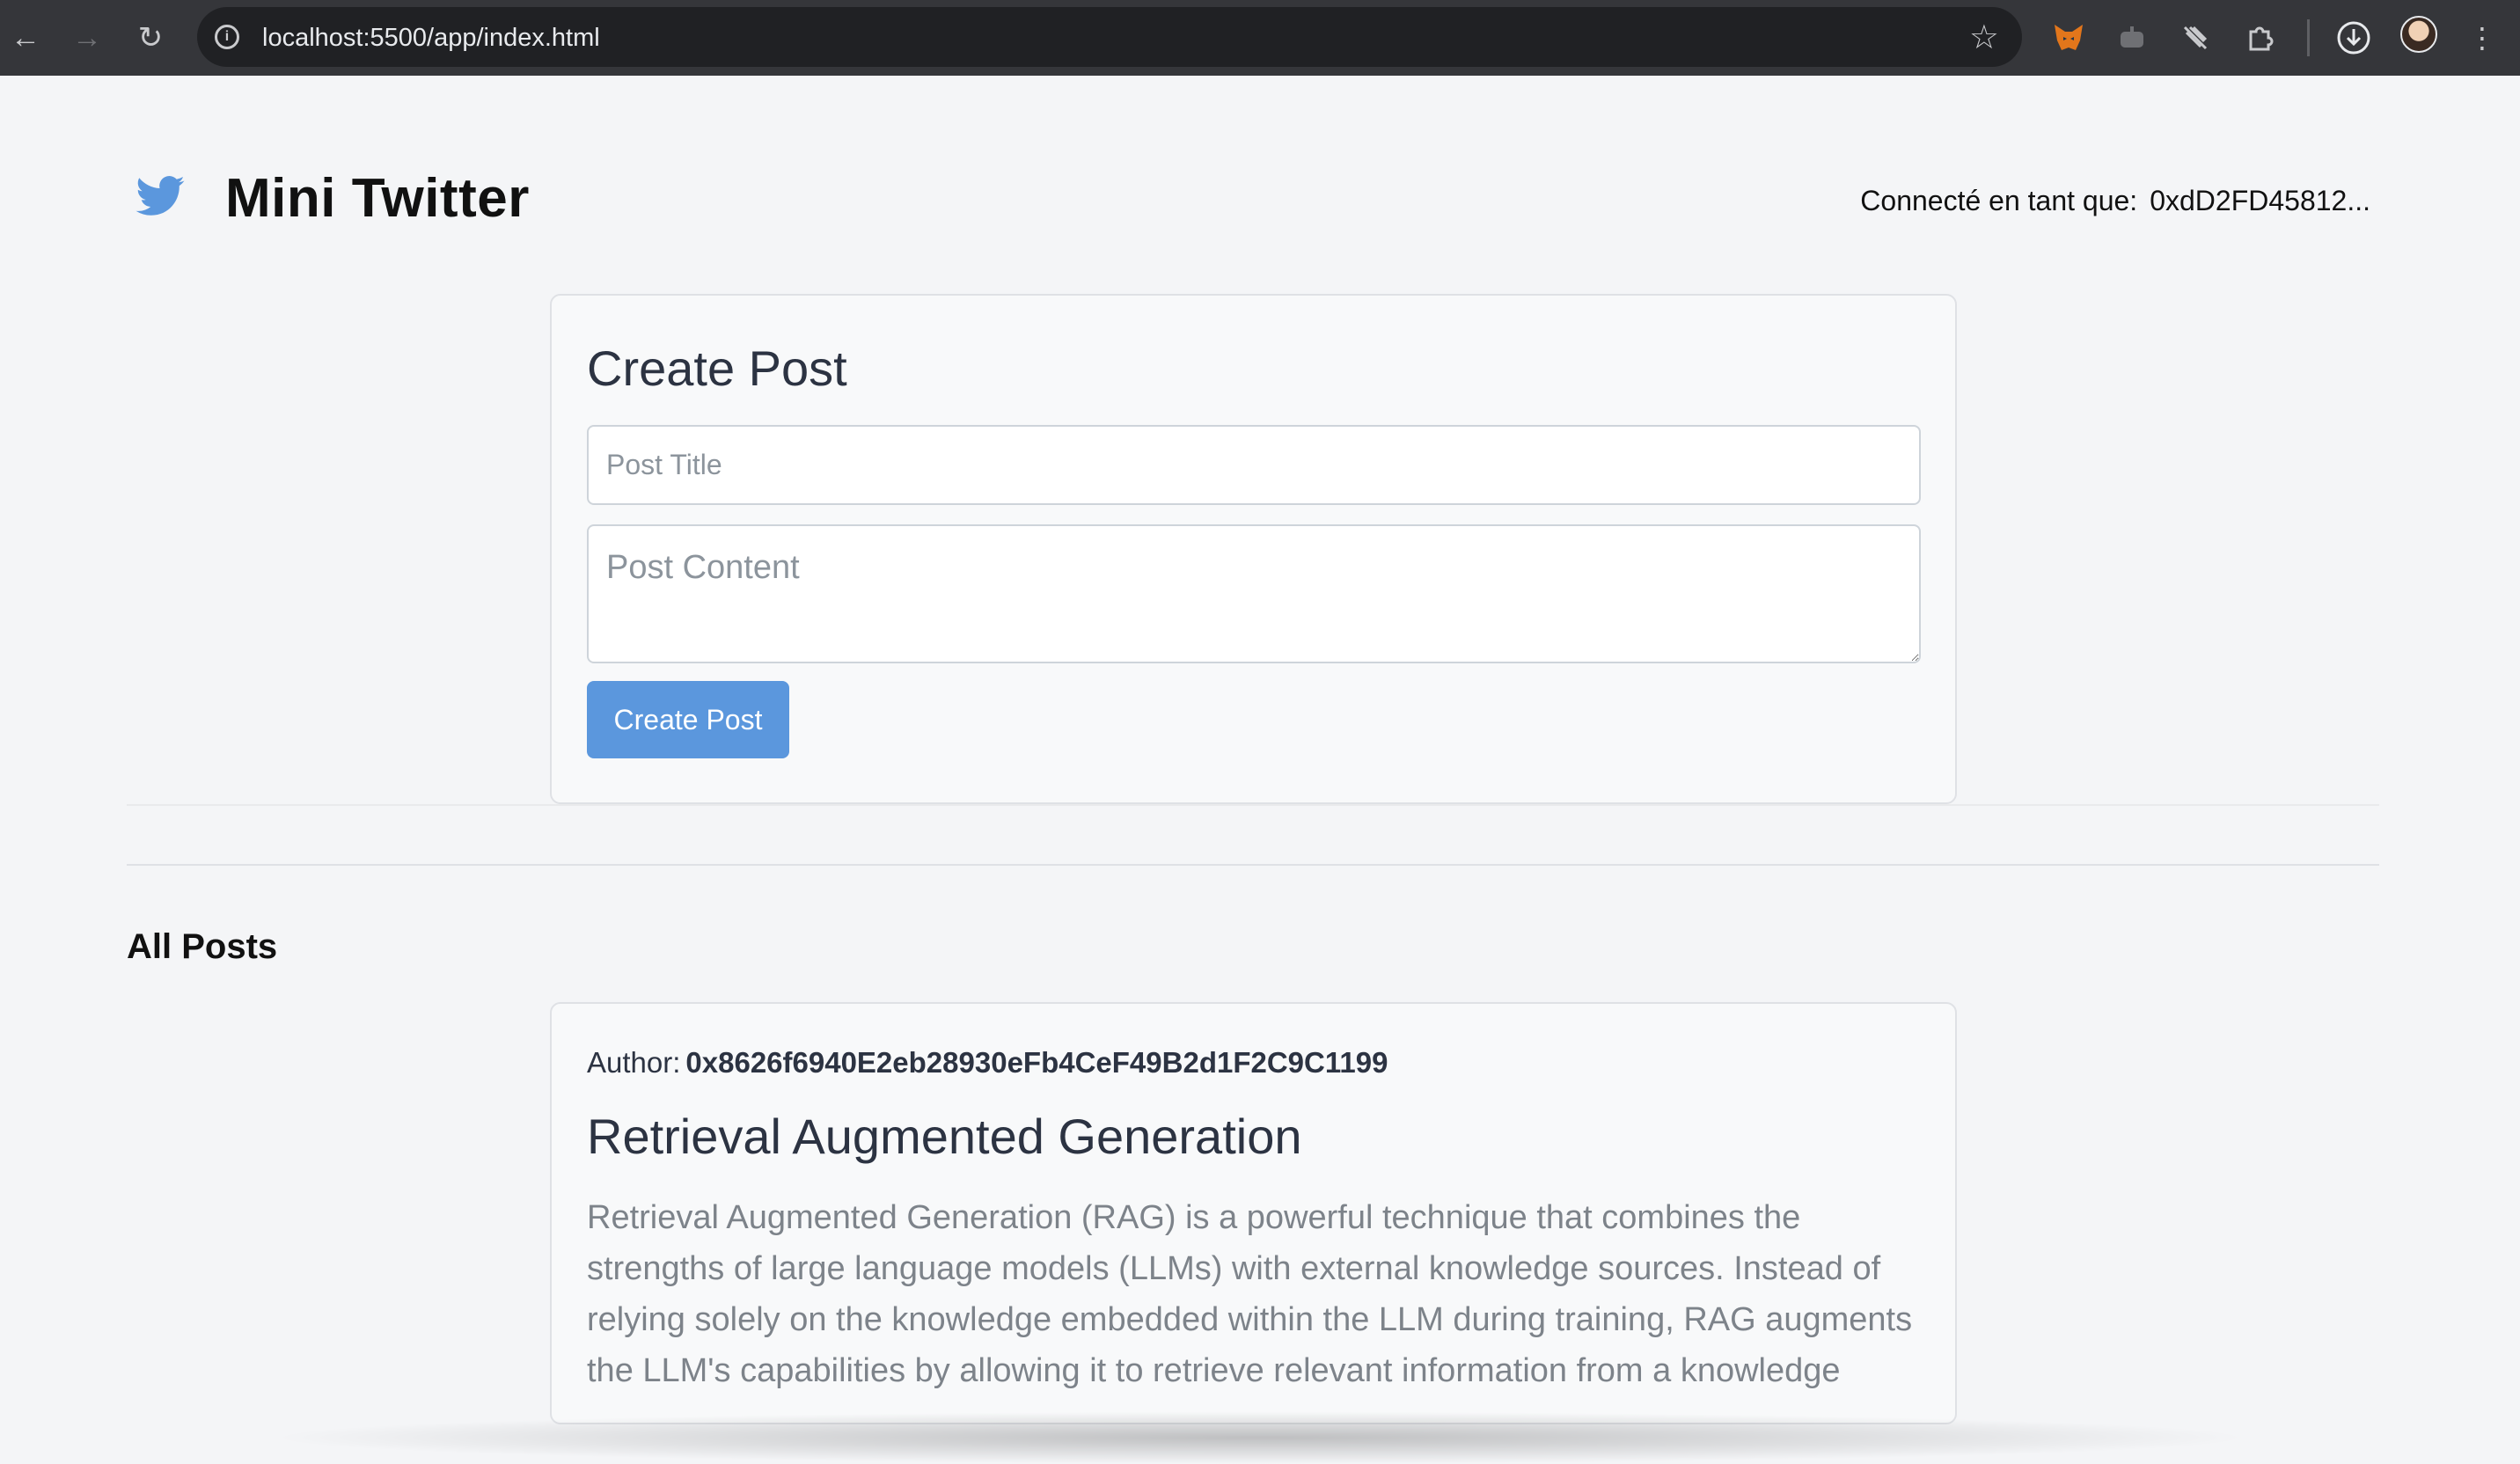  I want to click on download-icon, so click(2354, 38).